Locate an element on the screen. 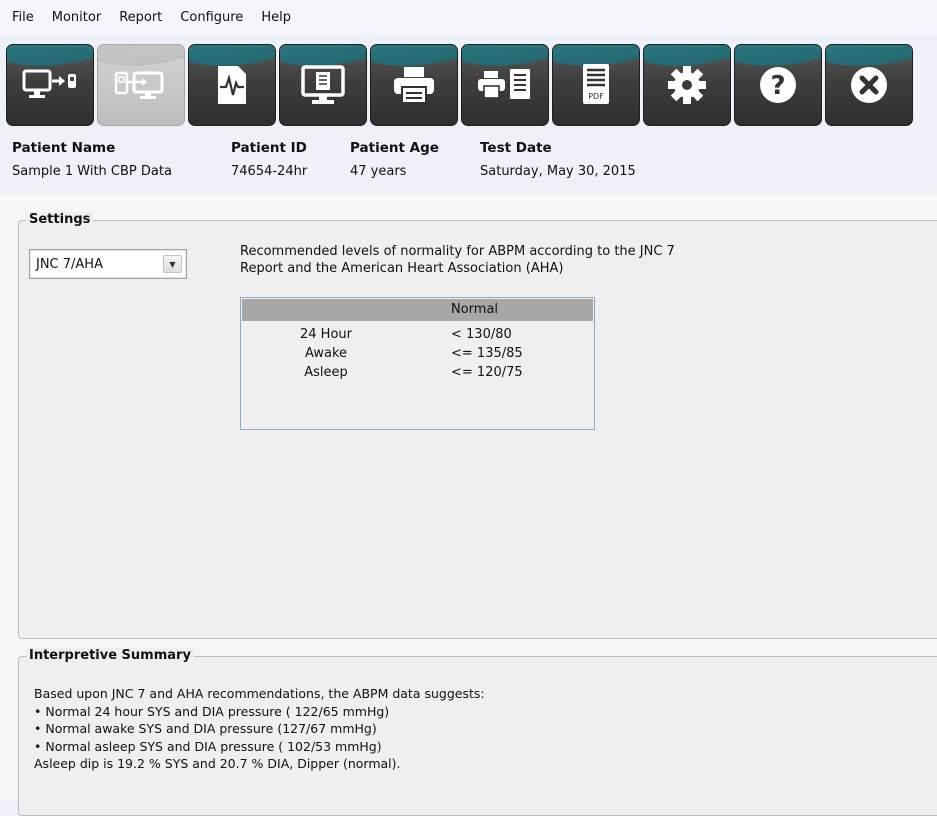  table-row: Asleep <= 120/75 is located at coordinates (418, 374).